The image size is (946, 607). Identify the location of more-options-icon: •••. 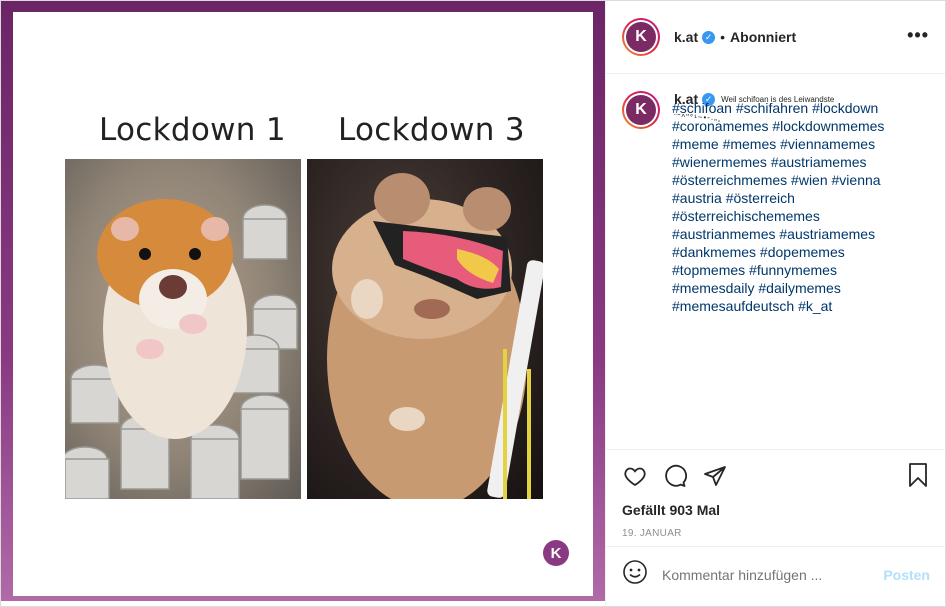
(918, 35).